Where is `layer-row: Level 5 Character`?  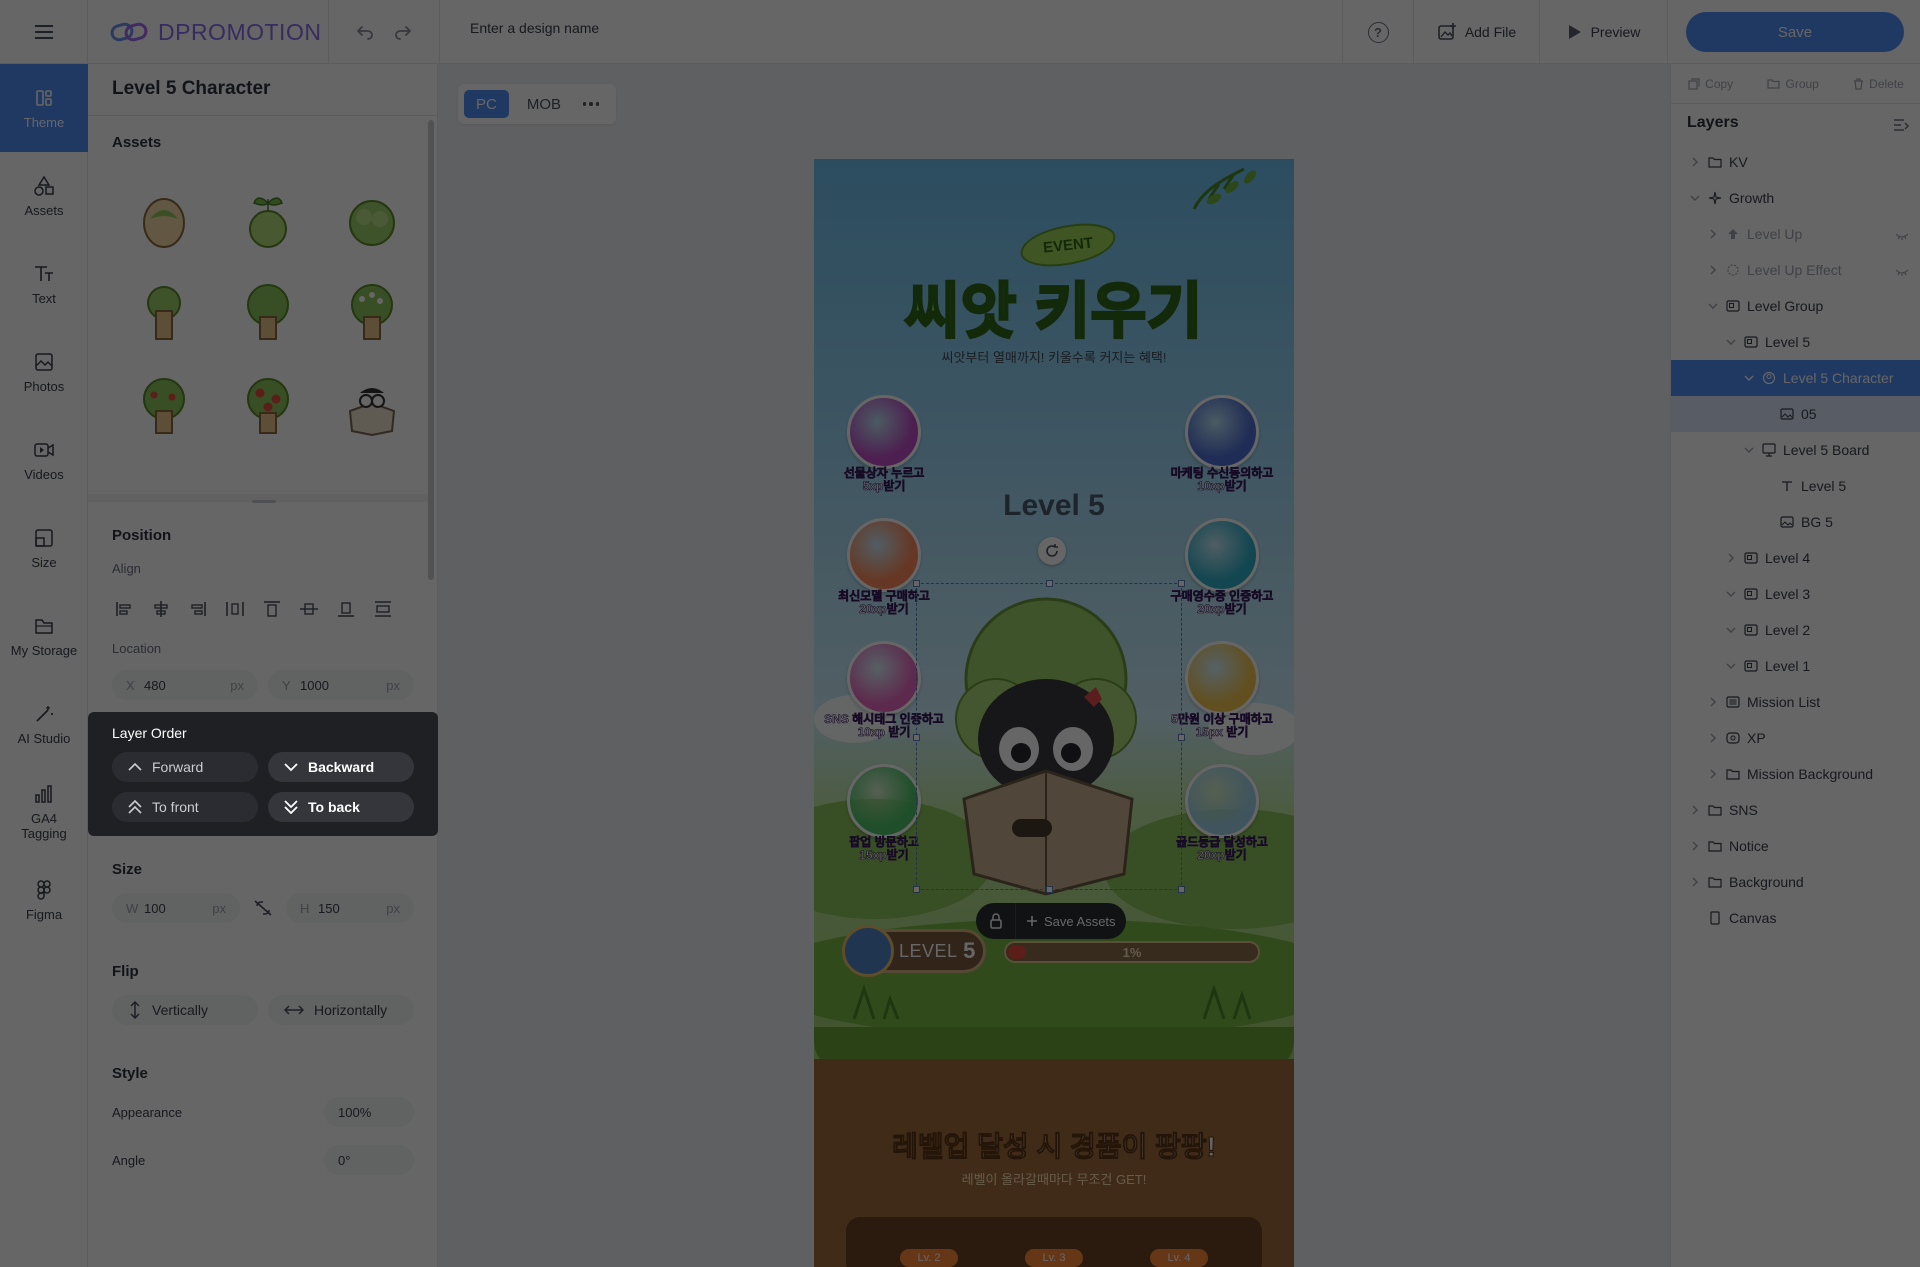
layer-row: Level 5 Character is located at coordinates (1795, 378).